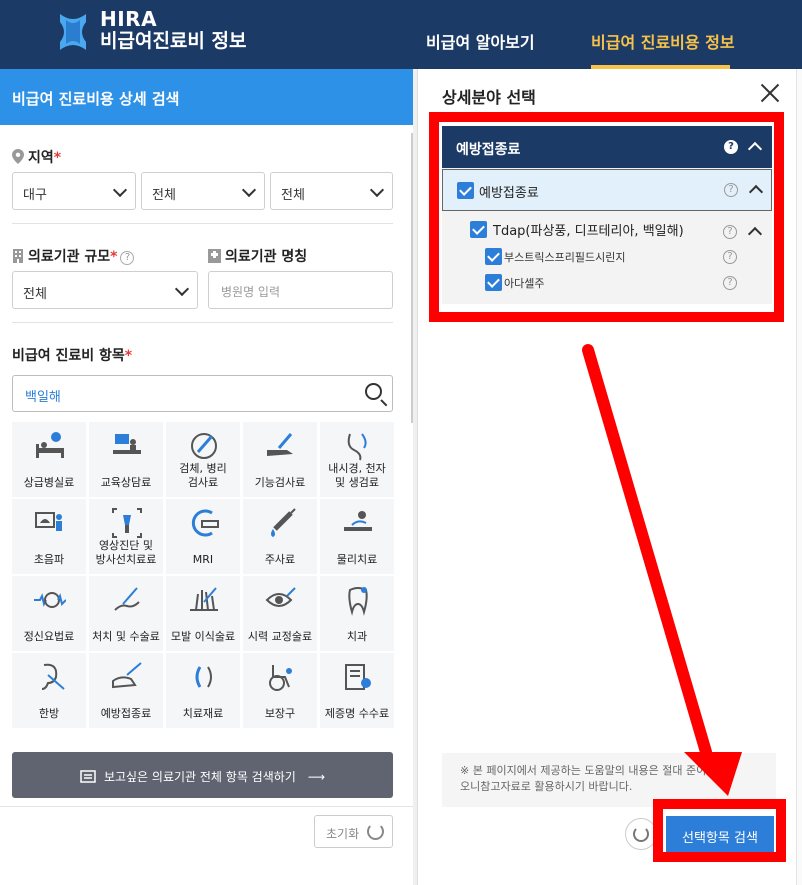  I want to click on eye-icon, so click(280, 597).